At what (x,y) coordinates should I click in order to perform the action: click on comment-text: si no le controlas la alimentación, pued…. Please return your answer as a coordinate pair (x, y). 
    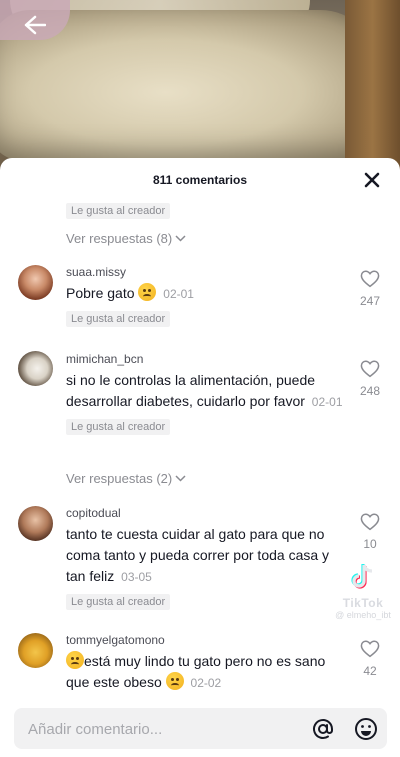
    Looking at the image, I should click on (207, 391).